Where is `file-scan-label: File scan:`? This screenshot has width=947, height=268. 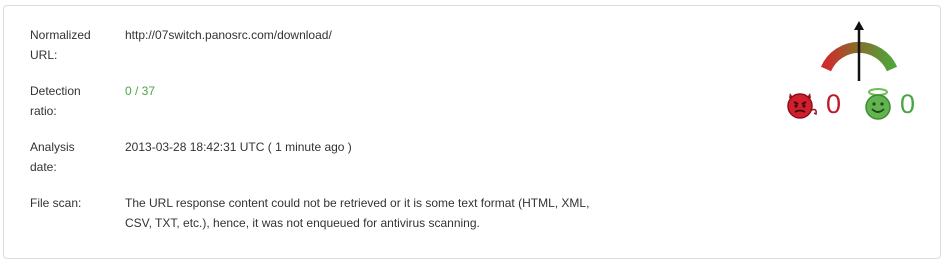
file-scan-label: File scan: is located at coordinates (56, 203).